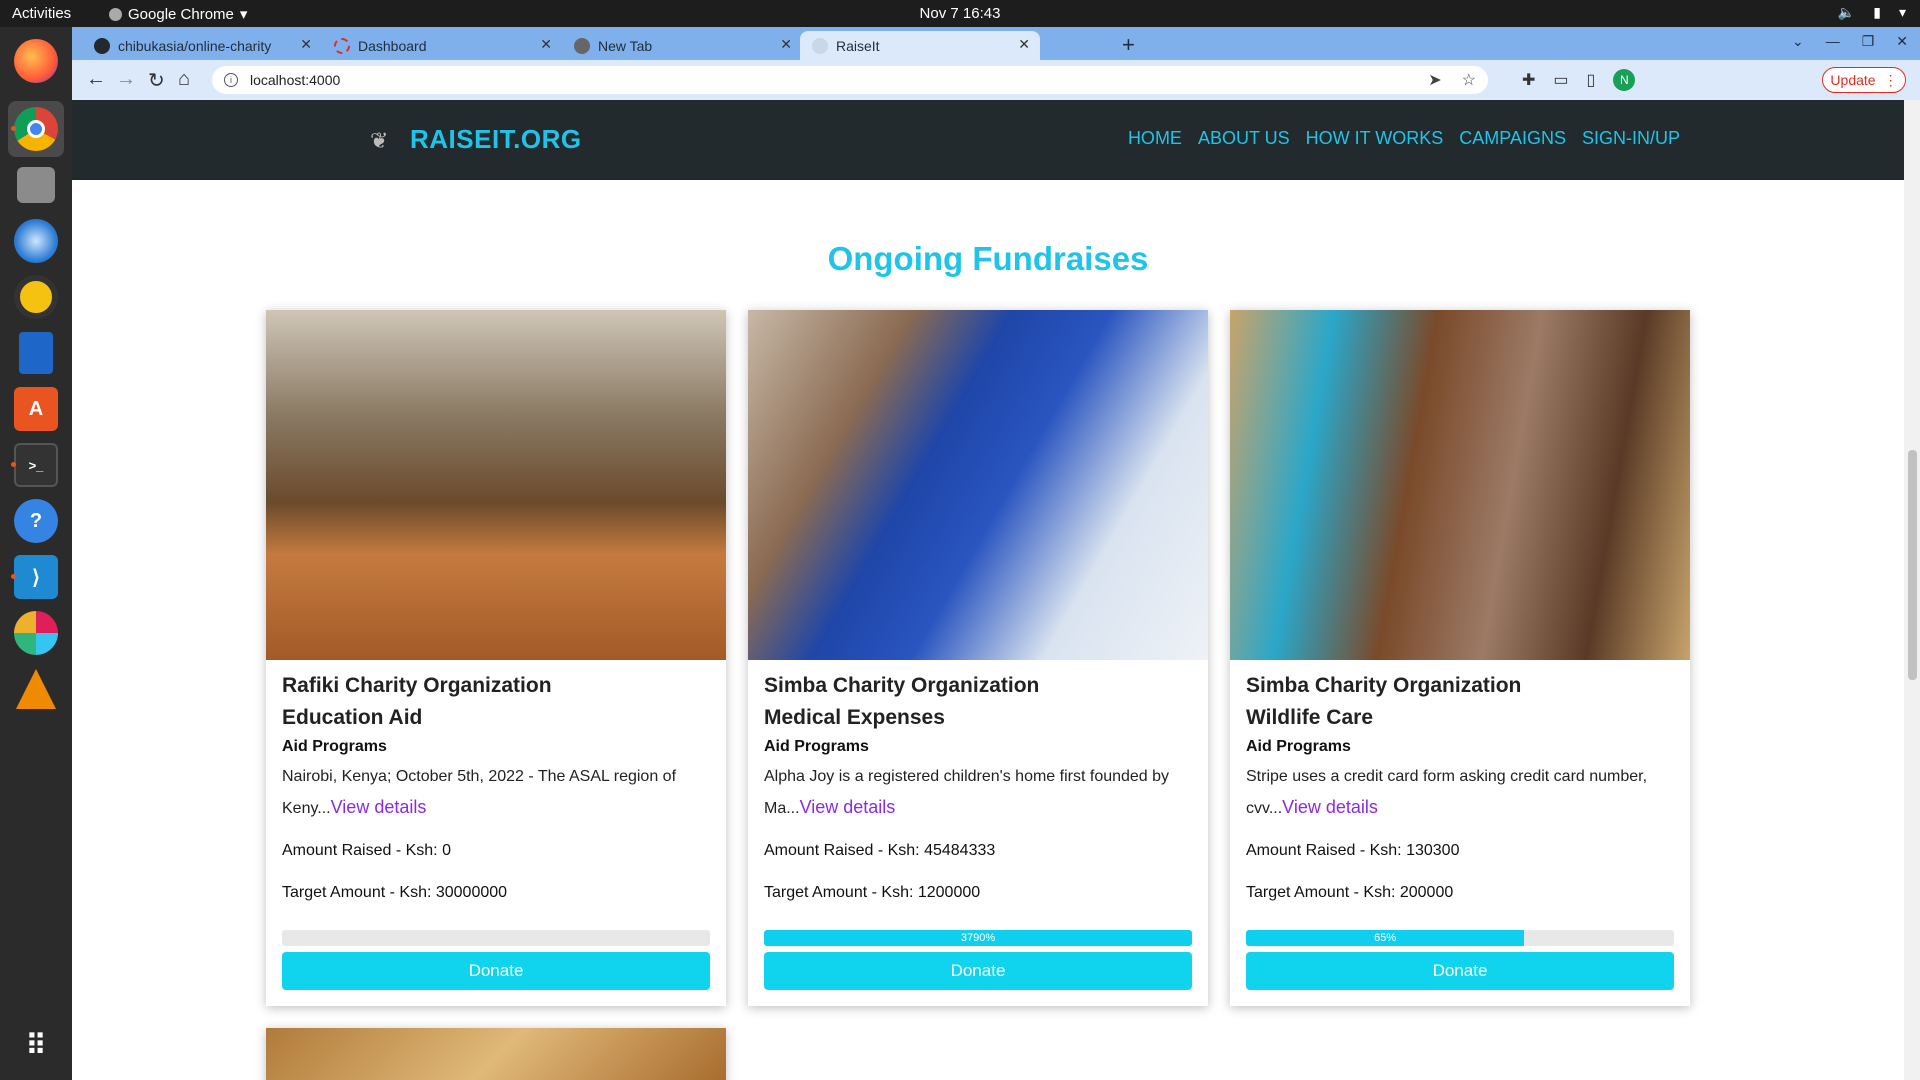 The image size is (1920, 1080). I want to click on writer-icon, so click(36, 353).